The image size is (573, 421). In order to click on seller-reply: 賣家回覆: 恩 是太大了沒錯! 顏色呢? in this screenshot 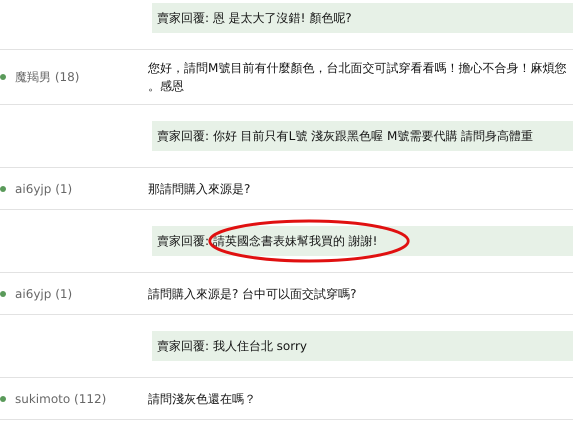, I will do `click(362, 18)`.